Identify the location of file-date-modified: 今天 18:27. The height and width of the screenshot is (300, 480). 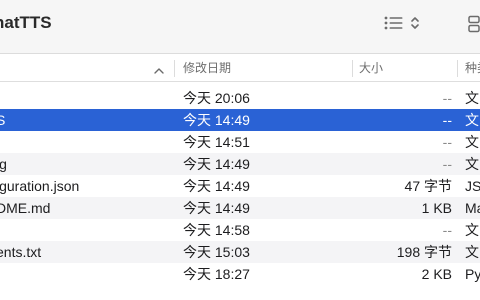
(216, 274).